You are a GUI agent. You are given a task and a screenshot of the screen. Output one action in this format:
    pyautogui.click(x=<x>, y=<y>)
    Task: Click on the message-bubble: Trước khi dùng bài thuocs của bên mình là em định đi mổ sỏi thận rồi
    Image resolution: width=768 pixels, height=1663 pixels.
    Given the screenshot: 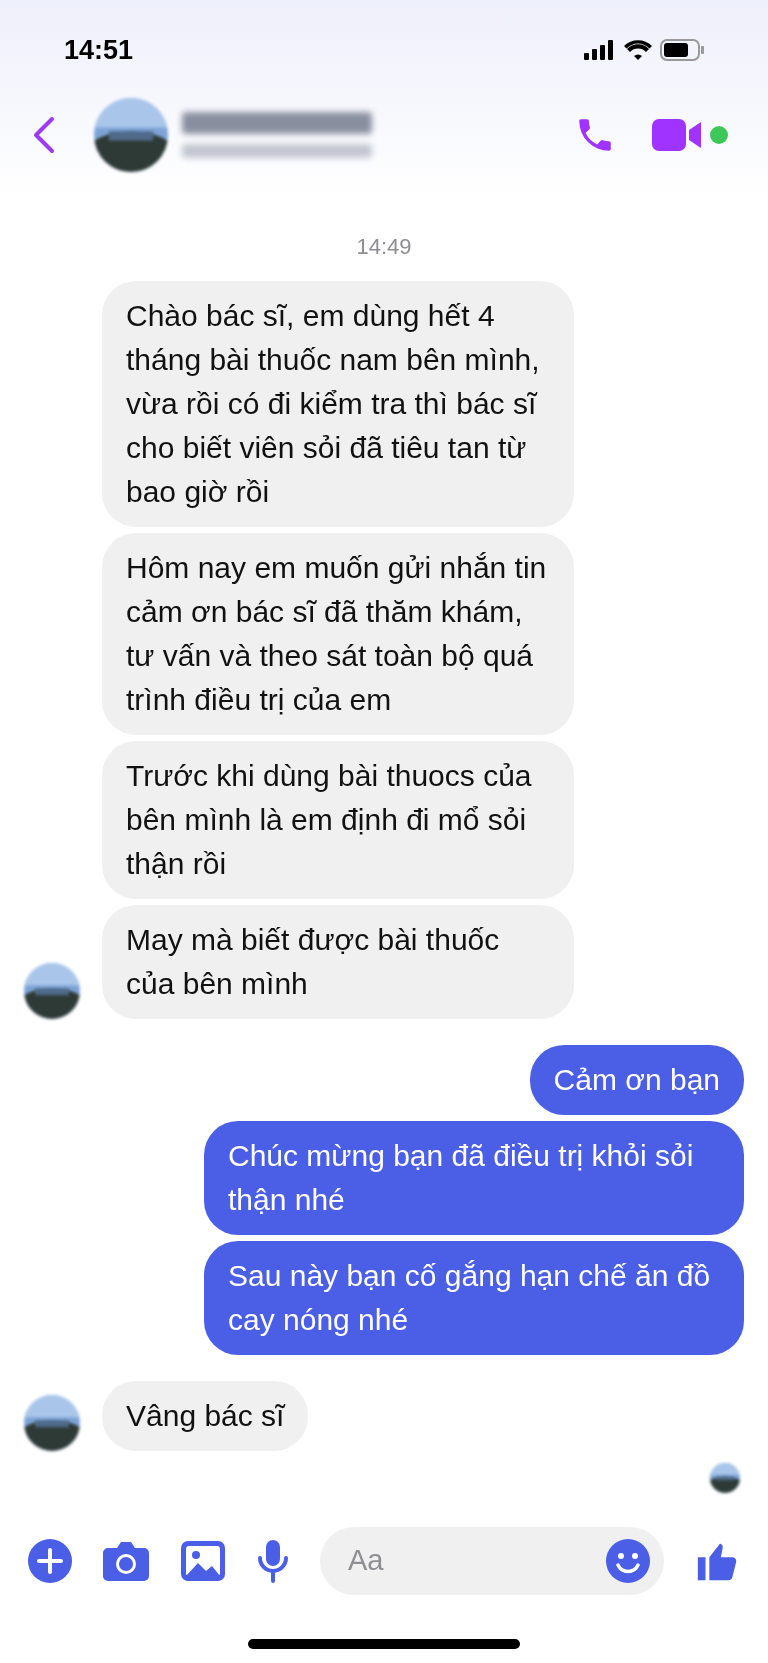 What is the action you would take?
    pyautogui.click(x=338, y=820)
    